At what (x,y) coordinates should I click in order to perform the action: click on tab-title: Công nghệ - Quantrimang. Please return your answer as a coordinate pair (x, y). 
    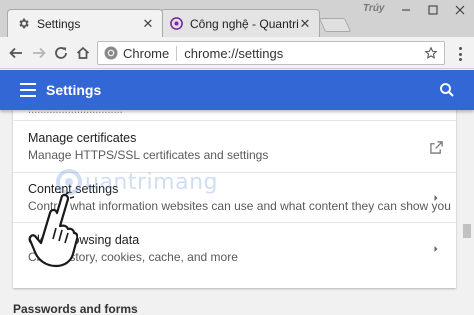
    Looking at the image, I should click on (244, 23).